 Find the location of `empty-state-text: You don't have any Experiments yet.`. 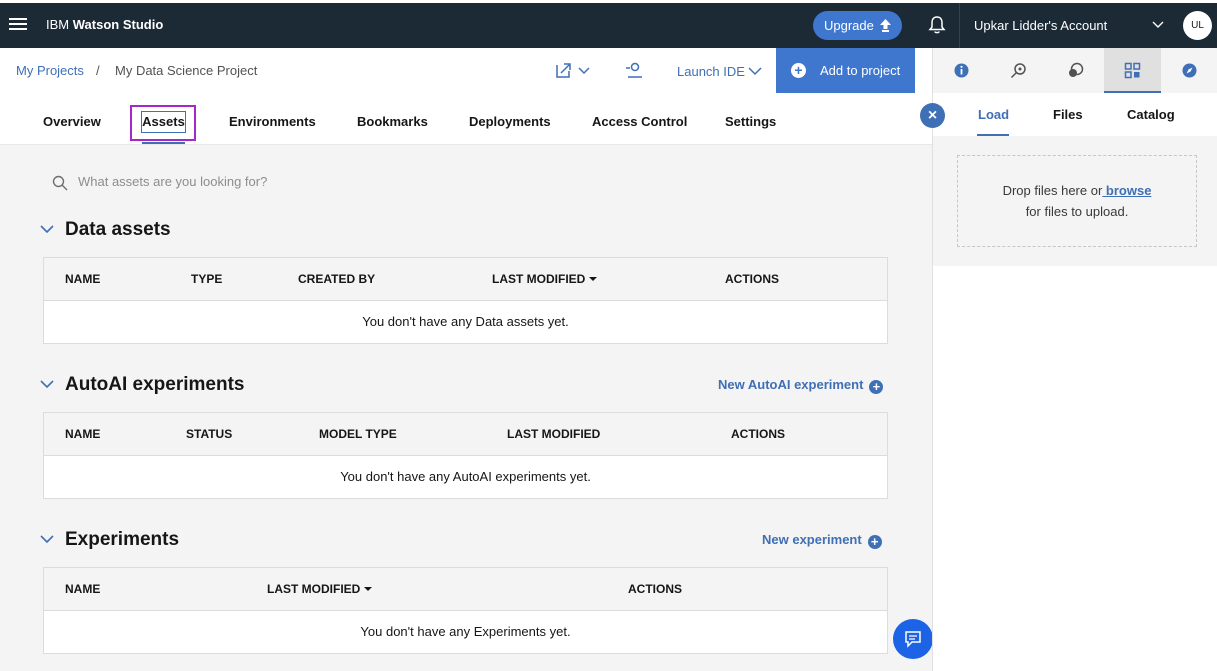

empty-state-text: You don't have any Experiments yet. is located at coordinates (465, 631).